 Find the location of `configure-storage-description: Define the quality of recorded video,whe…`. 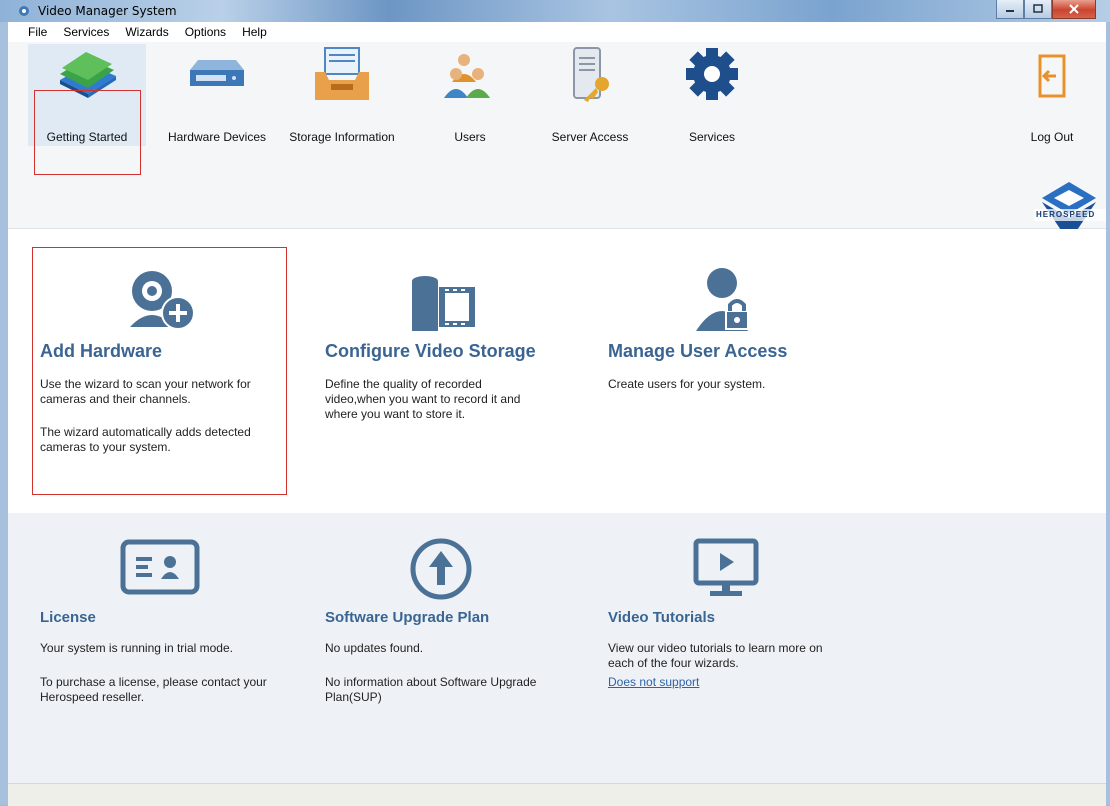

configure-storage-description: Define the quality of recorded video,whe… is located at coordinates (423, 399).